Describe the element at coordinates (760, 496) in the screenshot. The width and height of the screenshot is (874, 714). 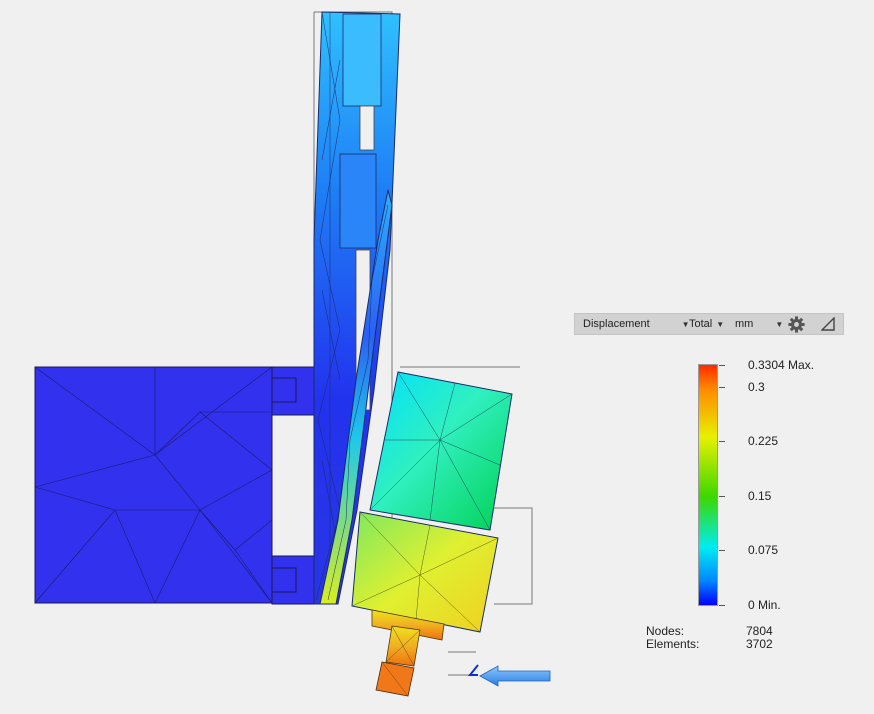
I see `legend-tick-label: 0.15` at that location.